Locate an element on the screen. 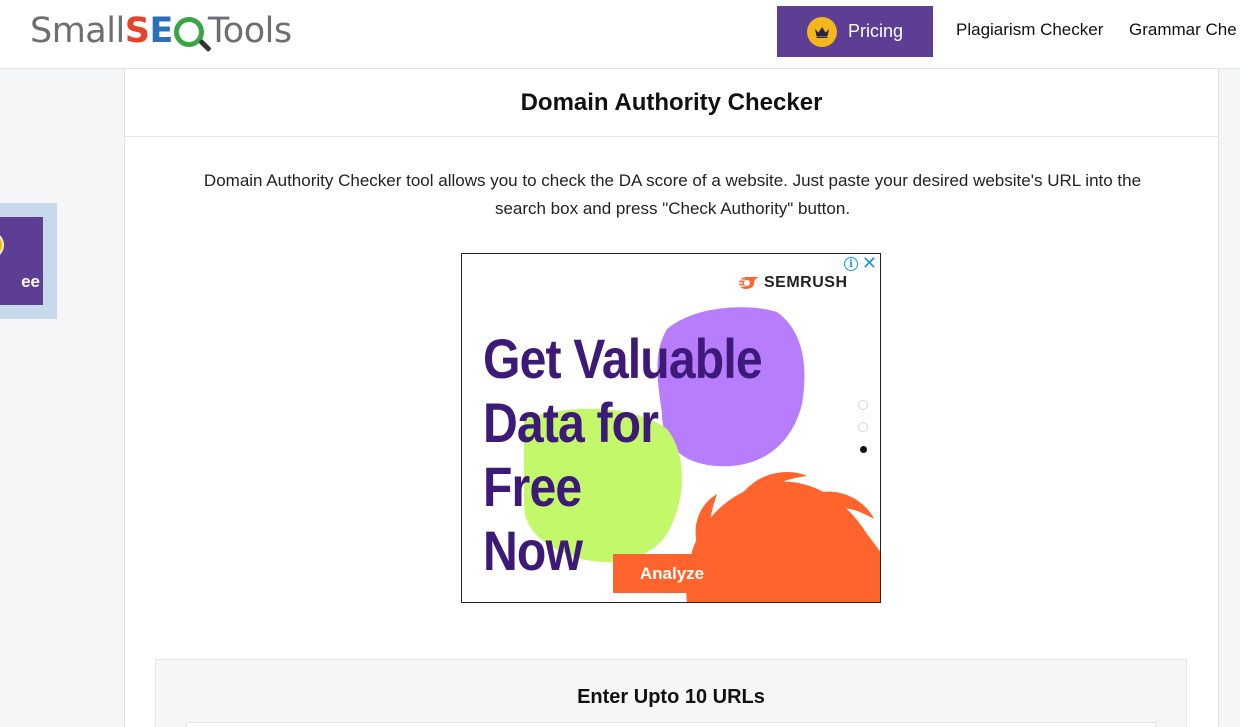 This screenshot has width=1240, height=727. pricing-button: Pricing is located at coordinates (855, 31).